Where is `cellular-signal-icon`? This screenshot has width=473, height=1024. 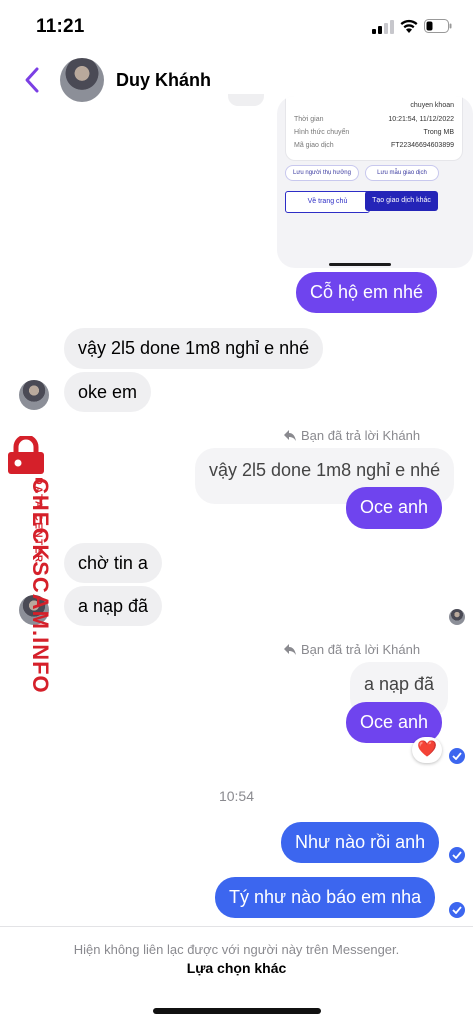 cellular-signal-icon is located at coordinates (383, 27).